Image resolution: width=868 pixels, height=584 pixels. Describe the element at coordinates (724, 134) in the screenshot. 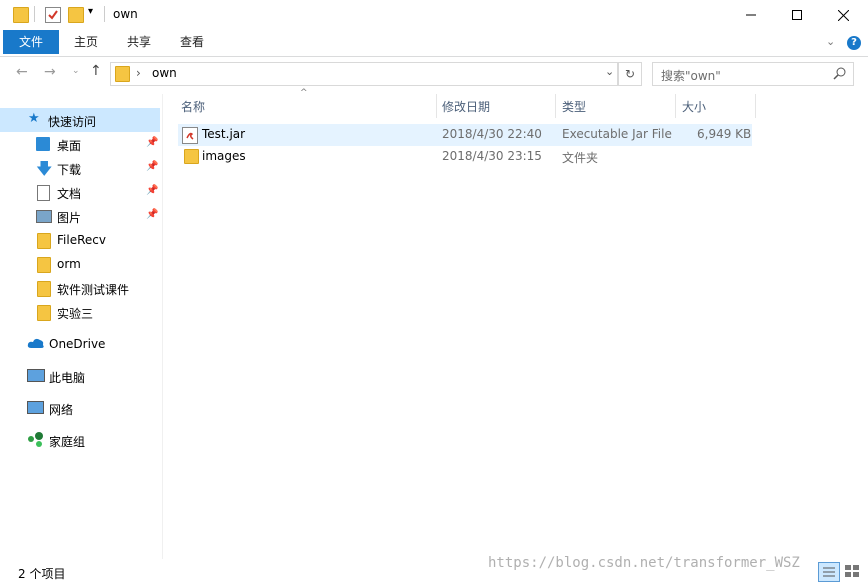

I see `file-size: 6,949 KB` at that location.